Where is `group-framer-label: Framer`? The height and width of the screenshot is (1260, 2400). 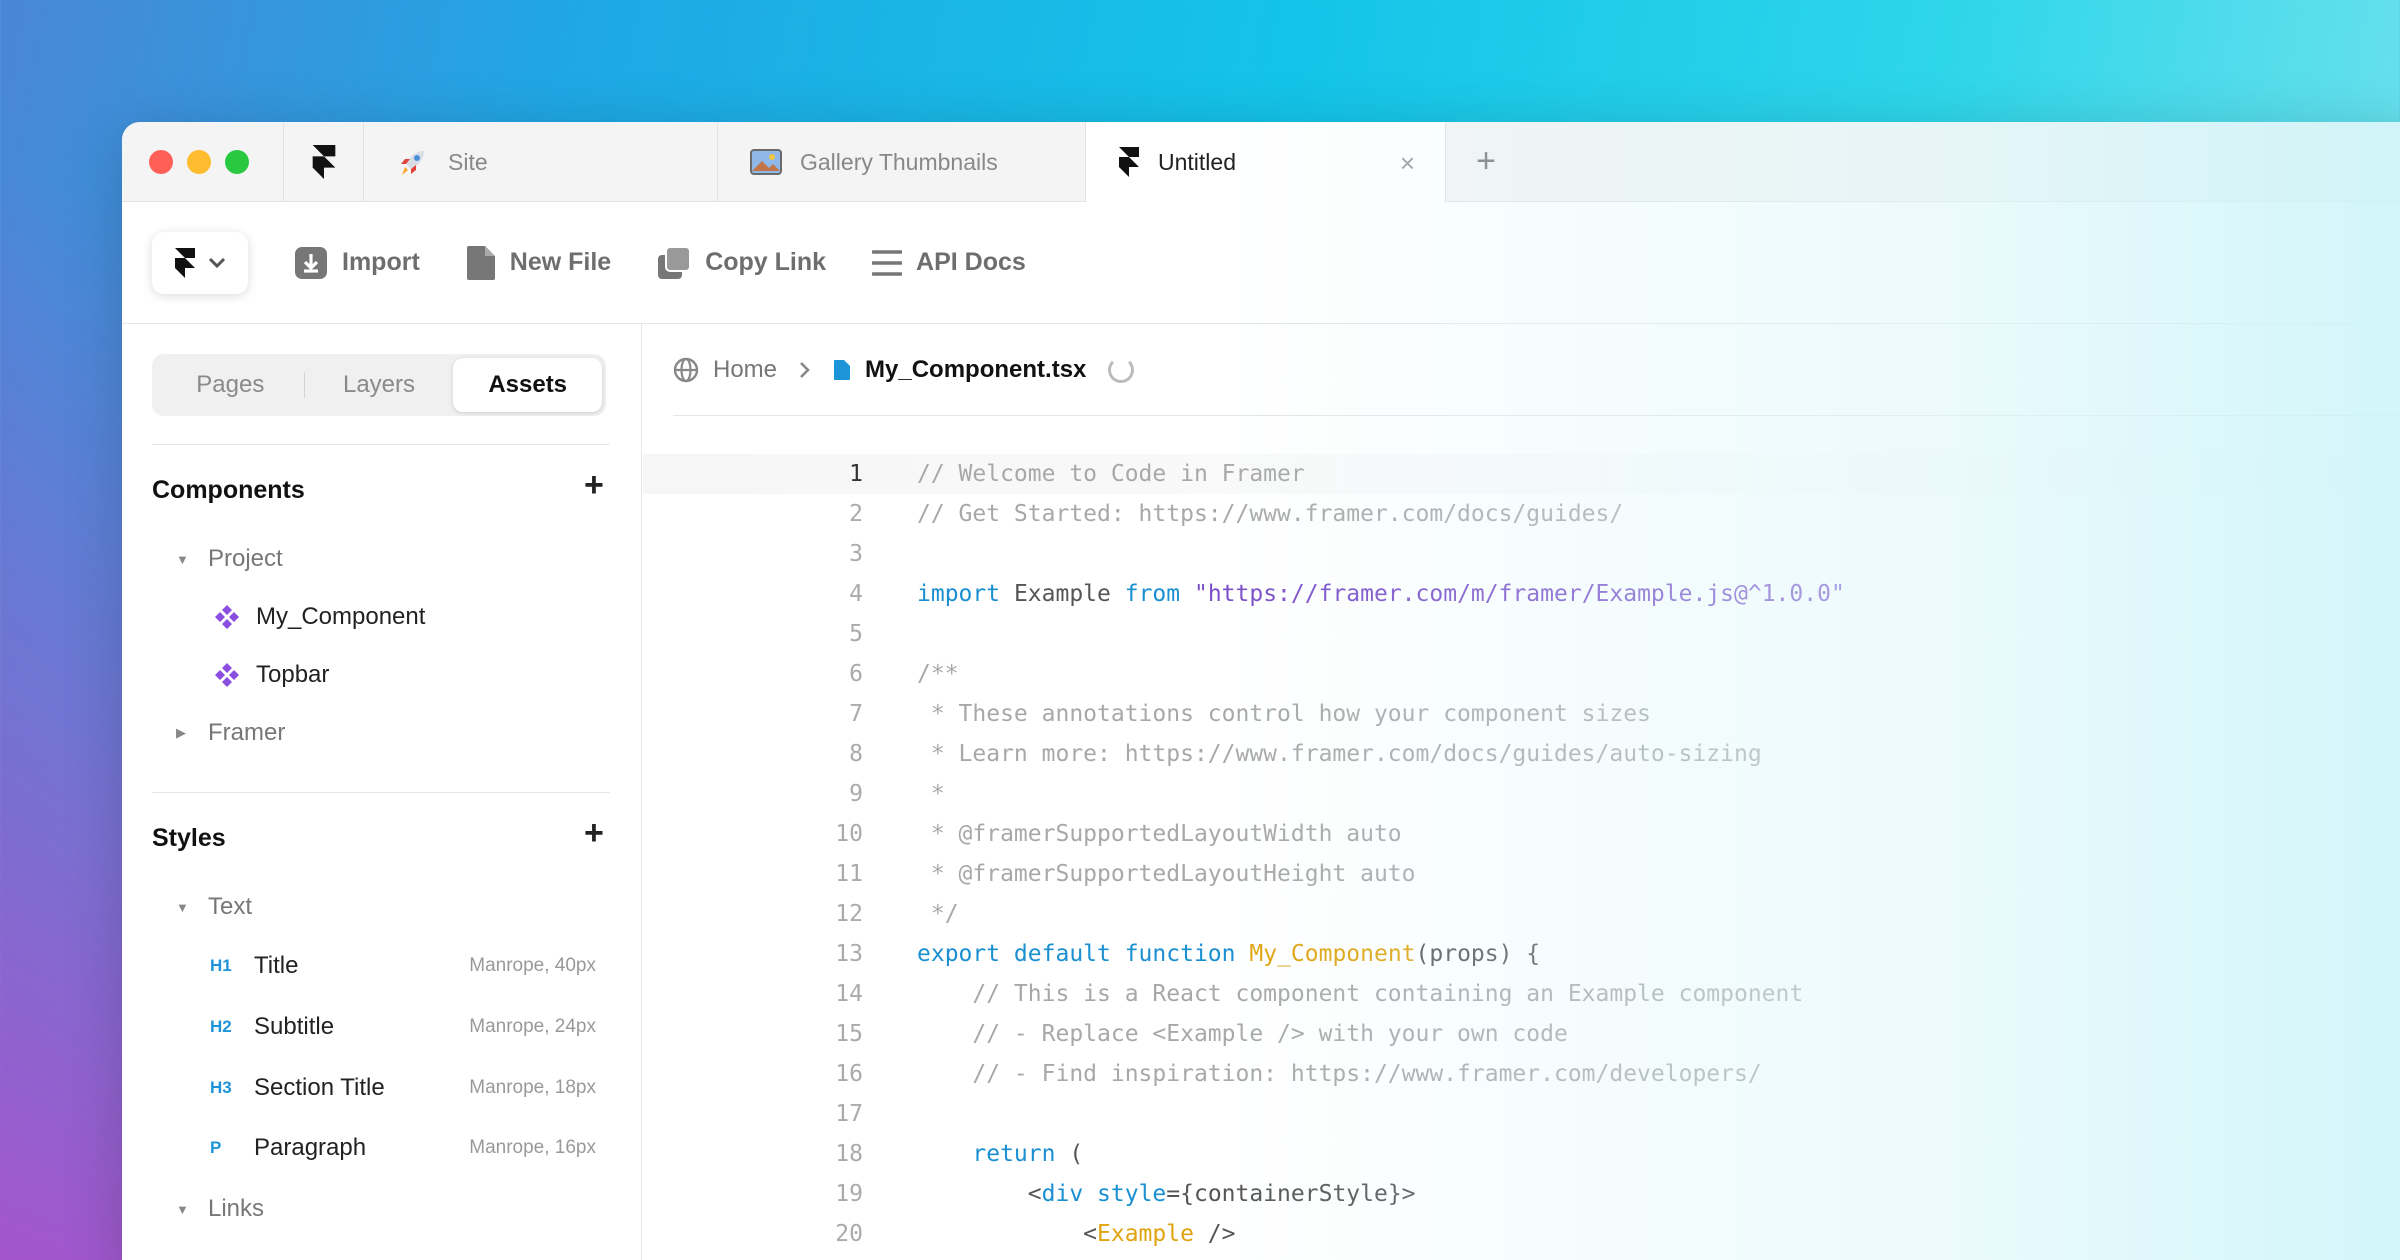 group-framer-label: Framer is located at coordinates (247, 732).